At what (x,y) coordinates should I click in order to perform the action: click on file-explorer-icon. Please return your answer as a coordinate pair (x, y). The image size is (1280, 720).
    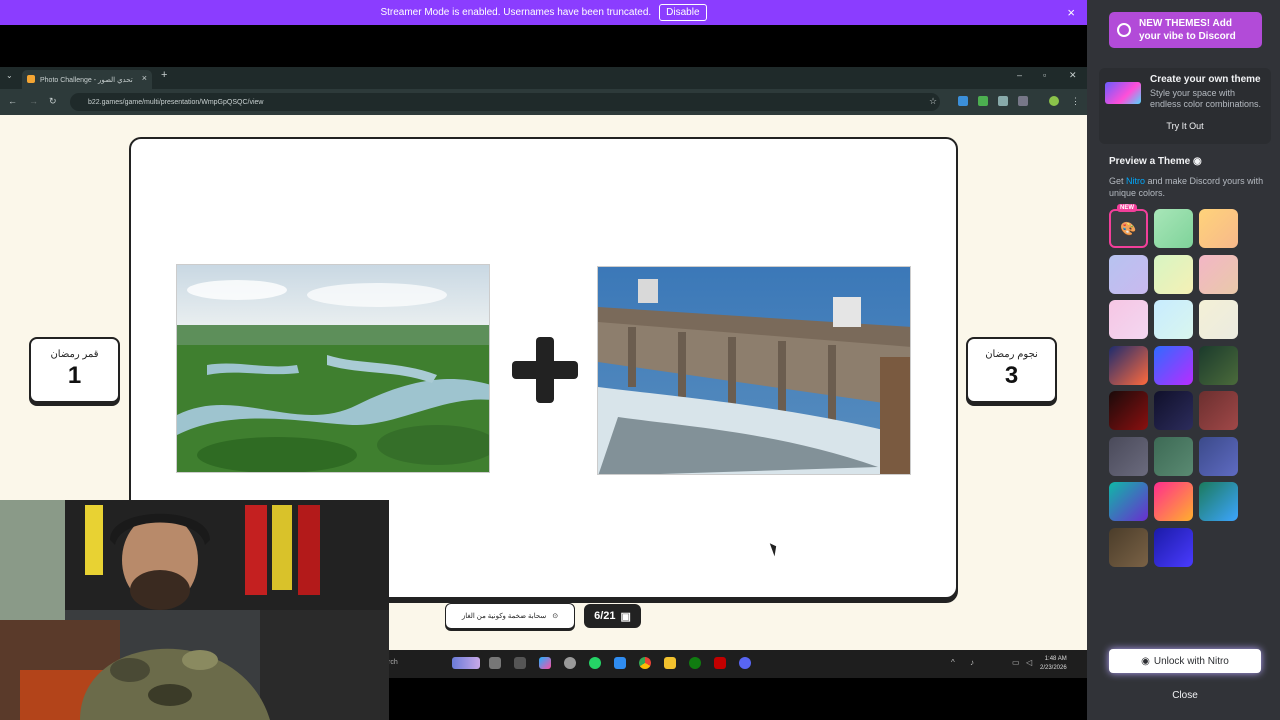
    Looking at the image, I should click on (670, 663).